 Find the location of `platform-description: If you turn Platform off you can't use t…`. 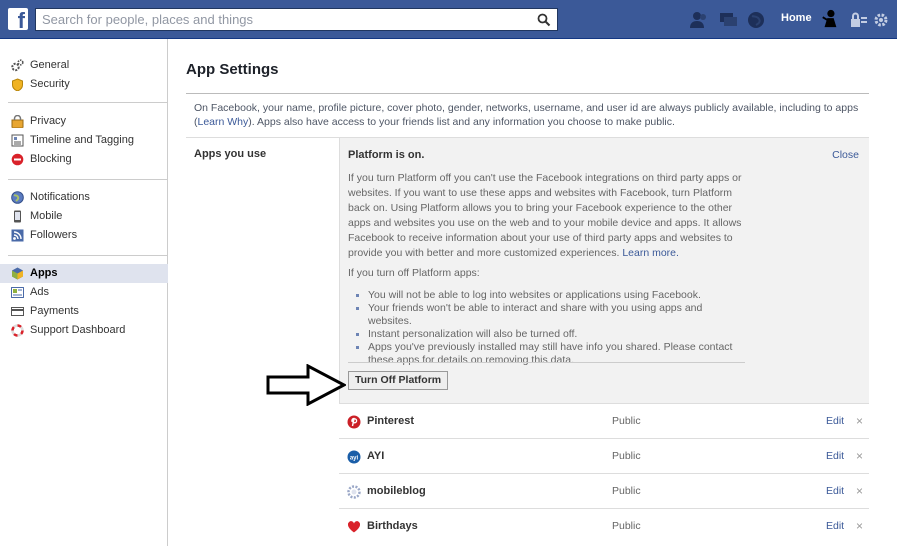

platform-description: If you turn Platform off you can't use t… is located at coordinates (548, 216).